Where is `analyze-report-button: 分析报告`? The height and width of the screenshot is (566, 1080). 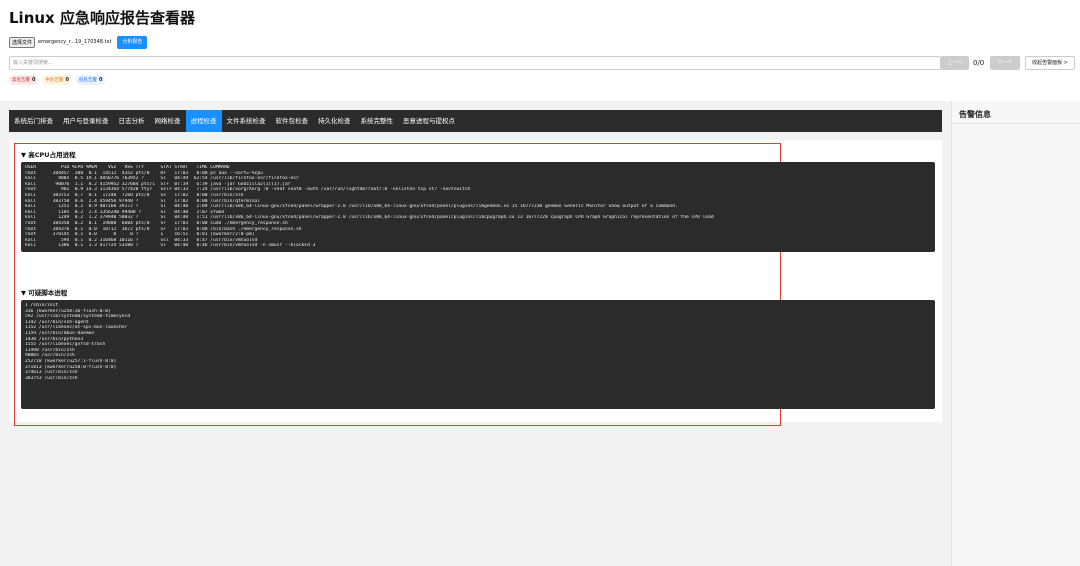
analyze-report-button: 分析报告 is located at coordinates (132, 42).